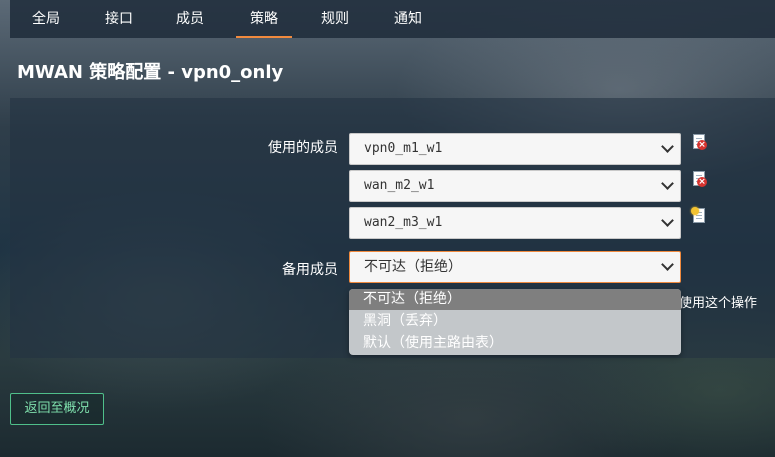  What do you see at coordinates (403, 222) in the screenshot?
I see `member-select-3-value: wan2_m3_w1` at bounding box center [403, 222].